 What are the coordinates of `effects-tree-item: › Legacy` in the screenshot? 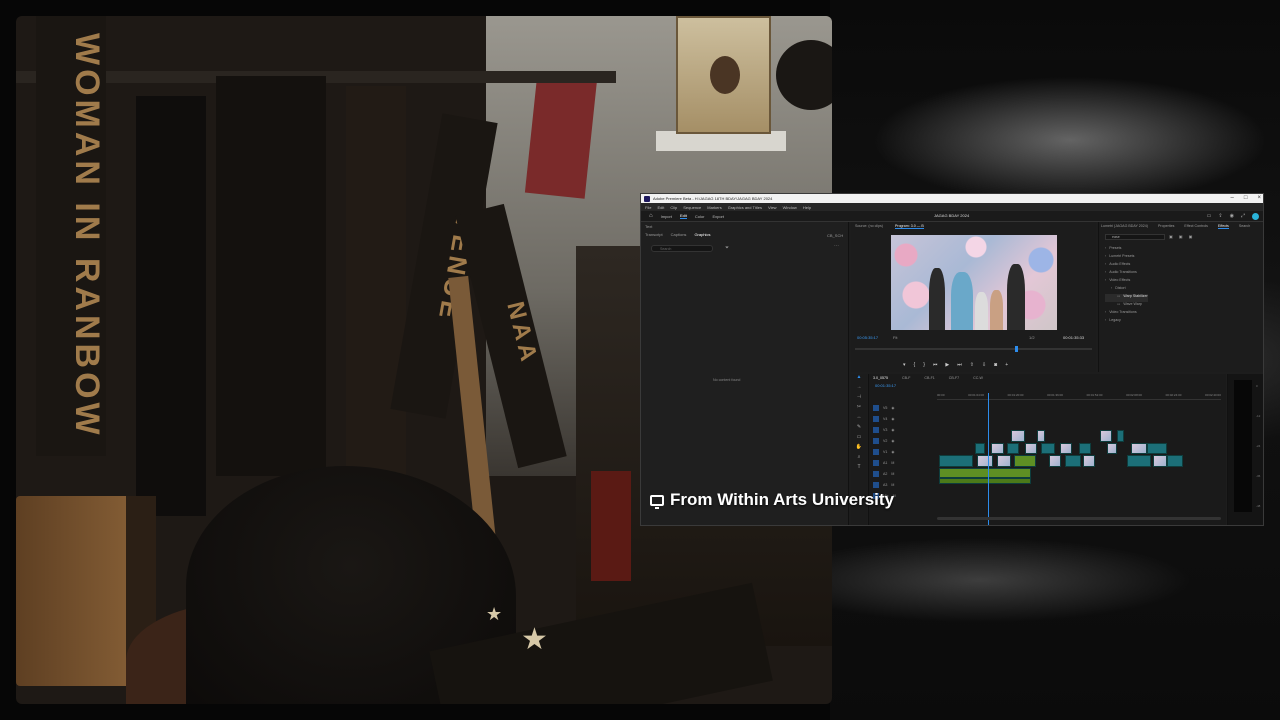 It's located at (1126, 322).